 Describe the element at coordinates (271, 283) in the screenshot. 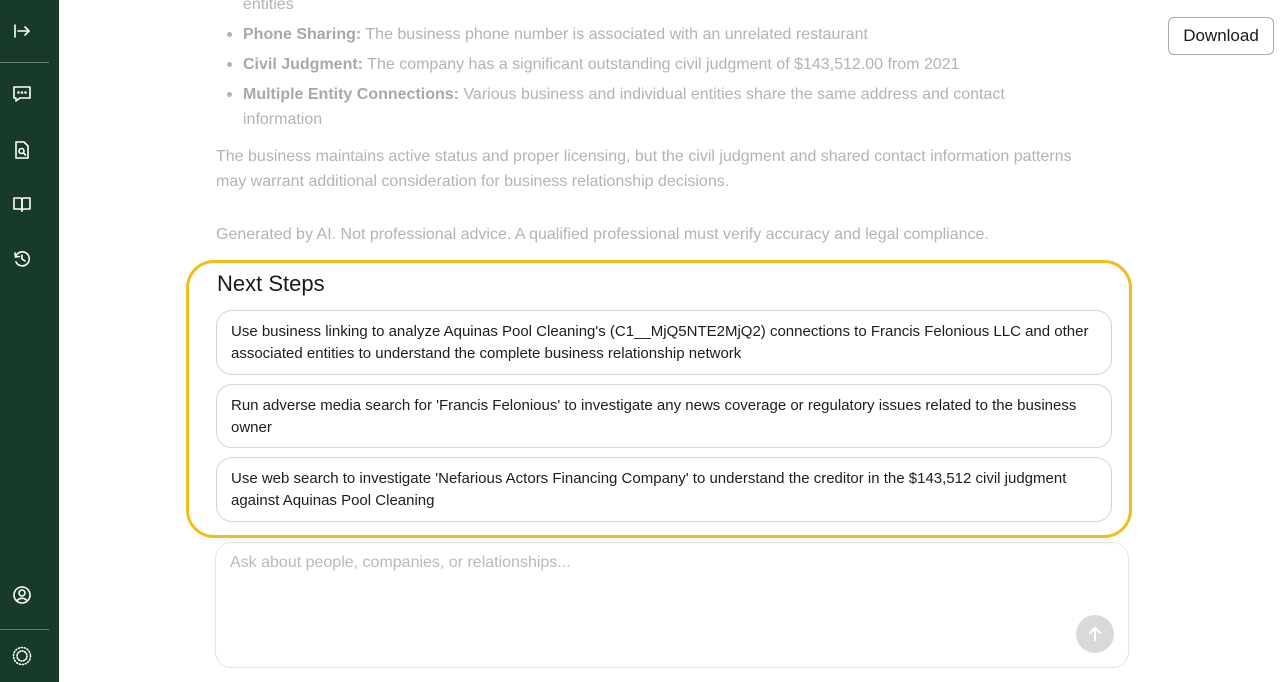

I see `next-steps-title: Next Steps` at that location.